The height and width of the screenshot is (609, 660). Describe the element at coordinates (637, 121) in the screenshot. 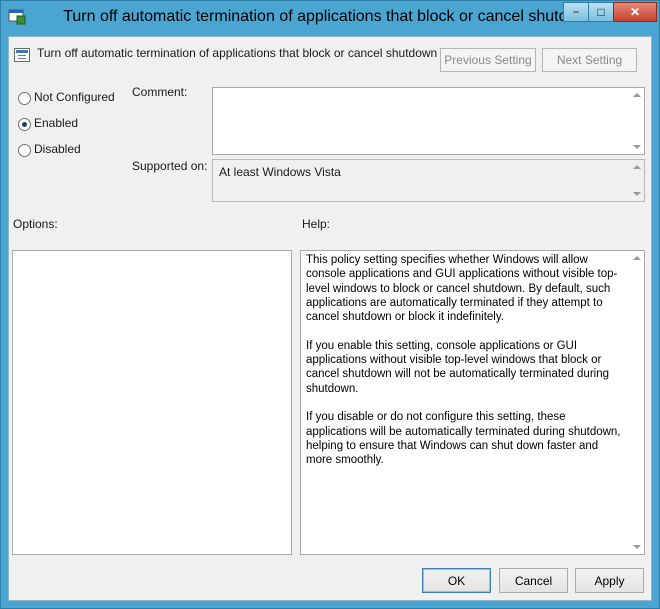

I see `comment-scrollbar` at that location.